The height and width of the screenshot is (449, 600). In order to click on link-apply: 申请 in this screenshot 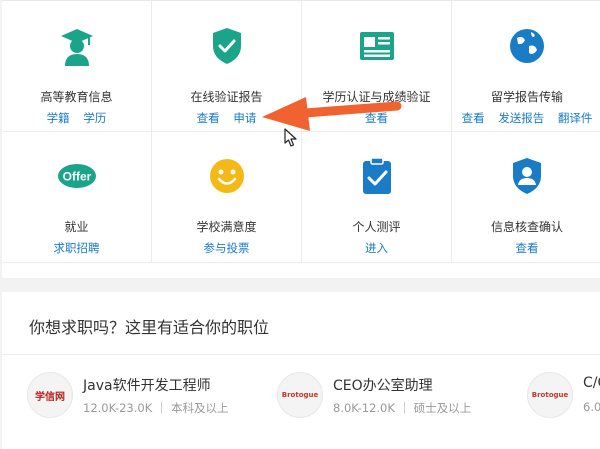, I will do `click(244, 118)`.